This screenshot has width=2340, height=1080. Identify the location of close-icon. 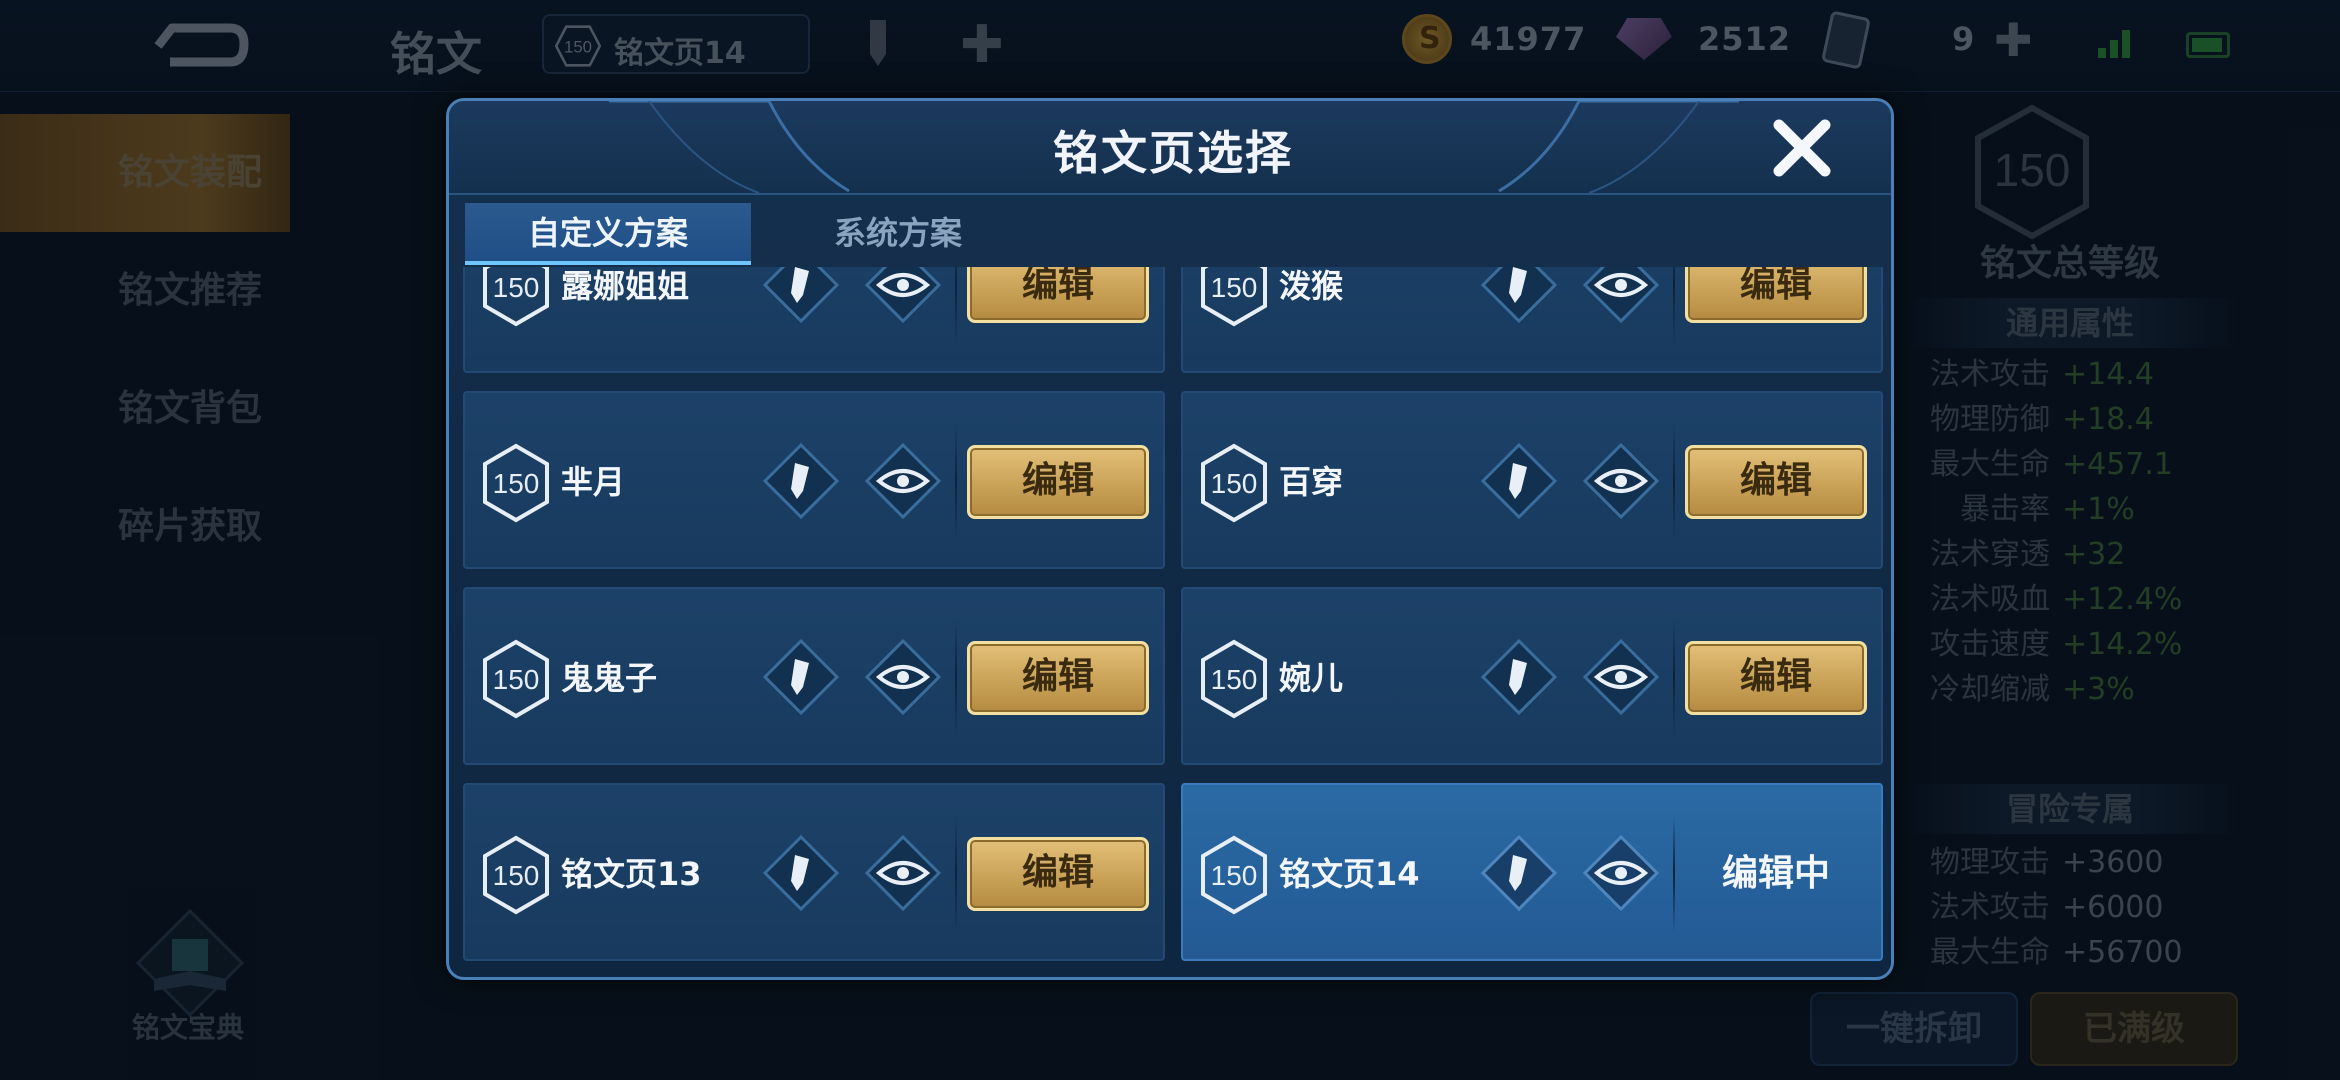
(1802, 148).